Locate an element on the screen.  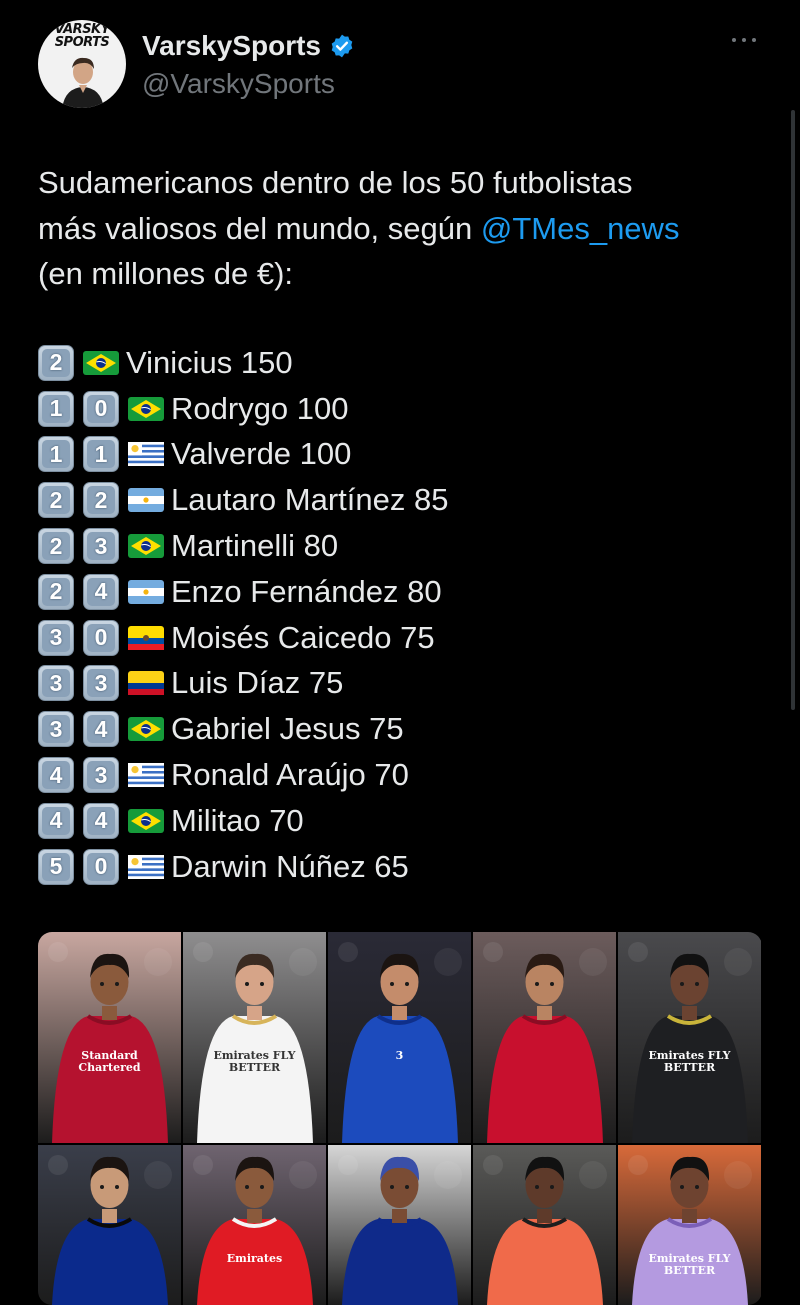
photo-valverde: Emirates FLY BETTER is located at coordinates (254, 1037).